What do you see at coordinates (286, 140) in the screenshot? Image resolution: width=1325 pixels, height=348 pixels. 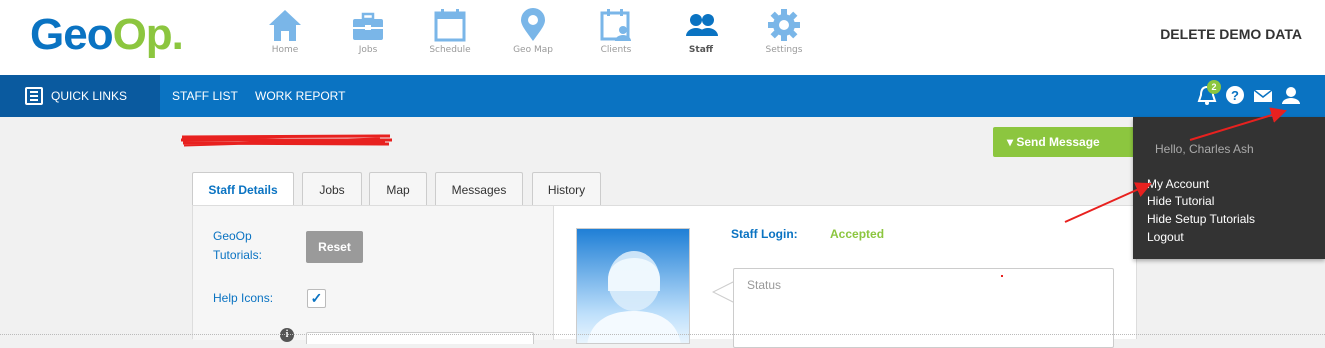 I see `redacted-staff-name` at bounding box center [286, 140].